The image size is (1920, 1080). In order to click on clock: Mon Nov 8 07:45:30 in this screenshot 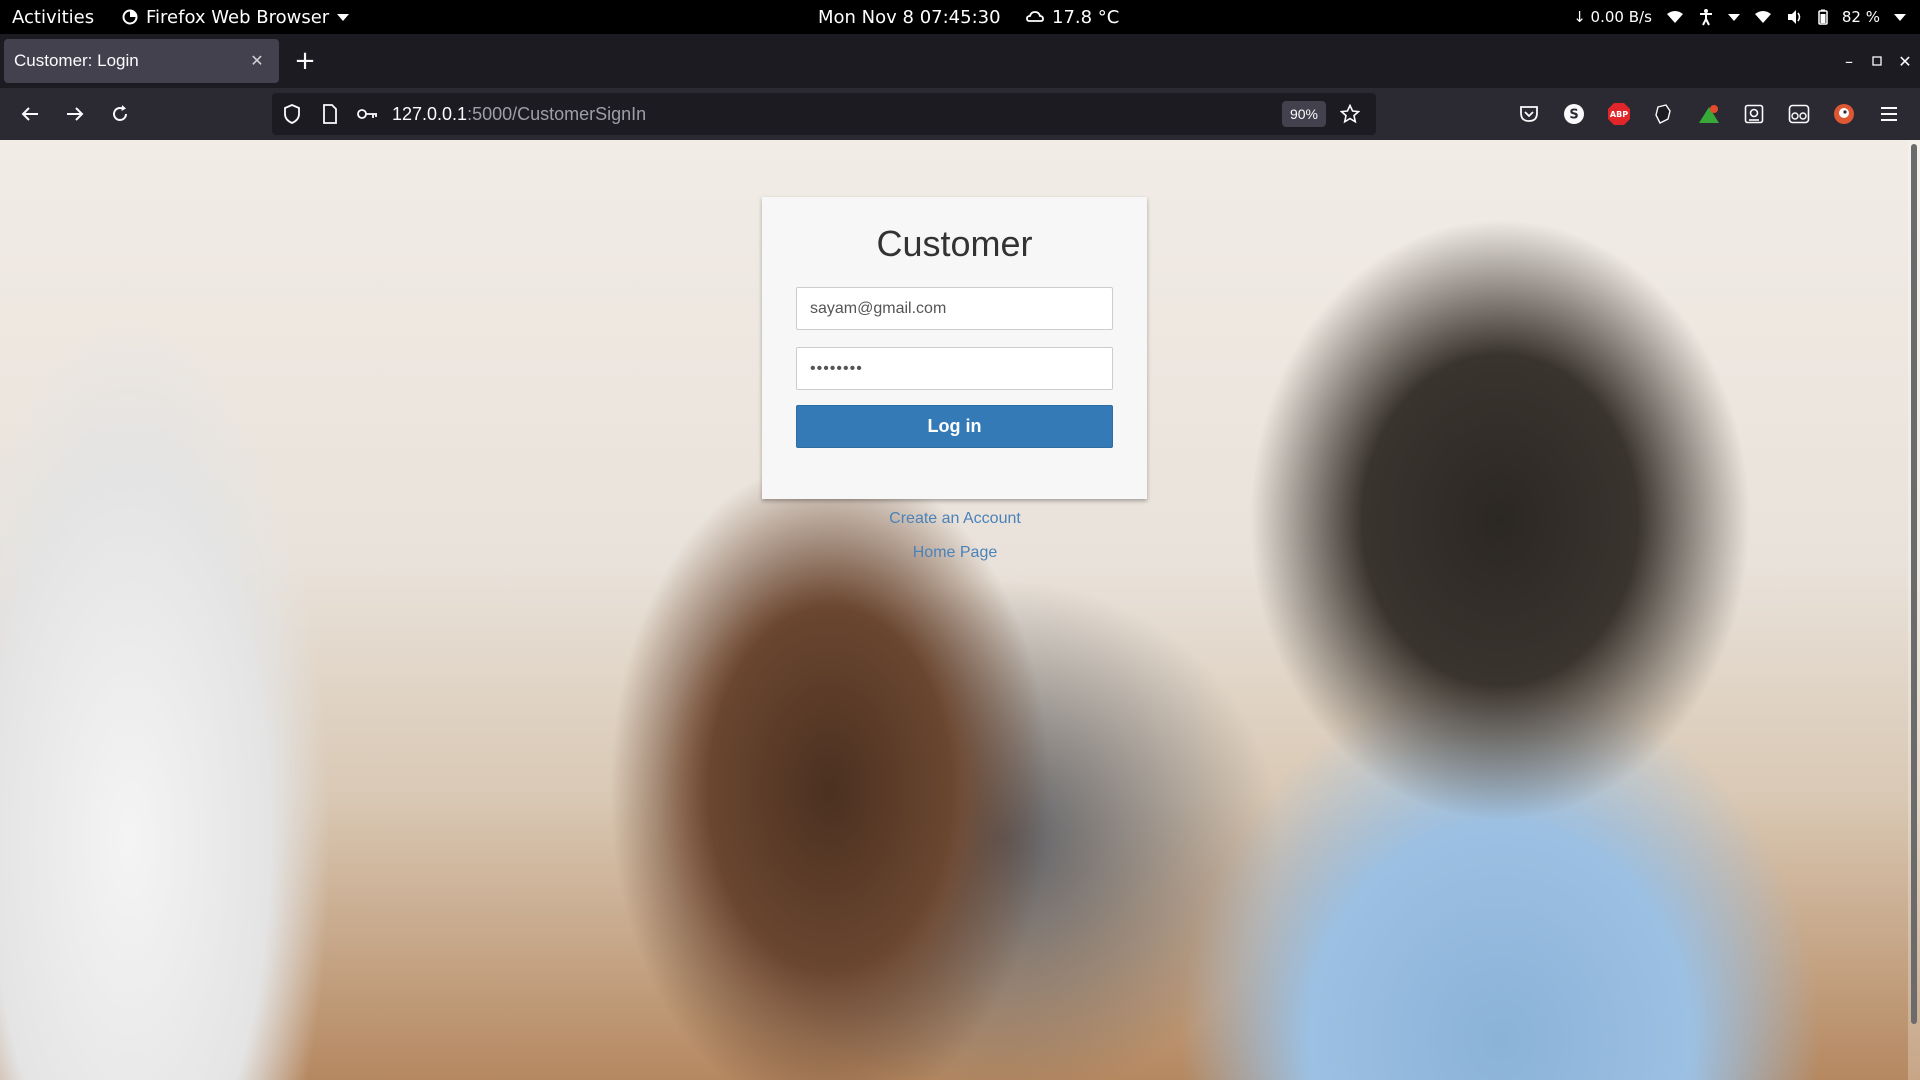, I will do `click(909, 17)`.